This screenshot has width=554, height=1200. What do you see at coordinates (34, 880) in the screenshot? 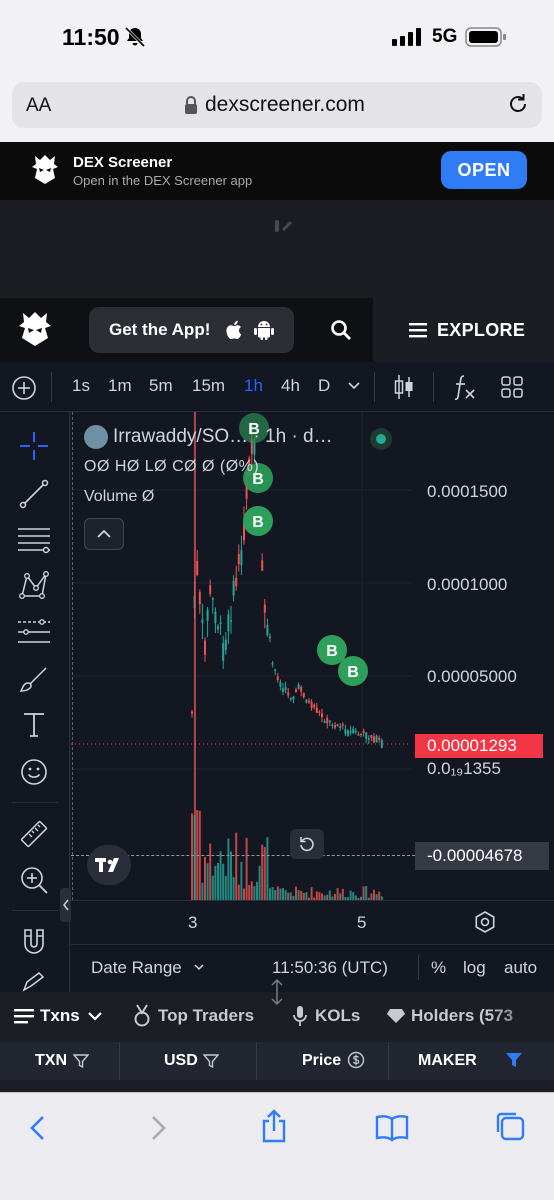
I see `zoom-in-icon` at bounding box center [34, 880].